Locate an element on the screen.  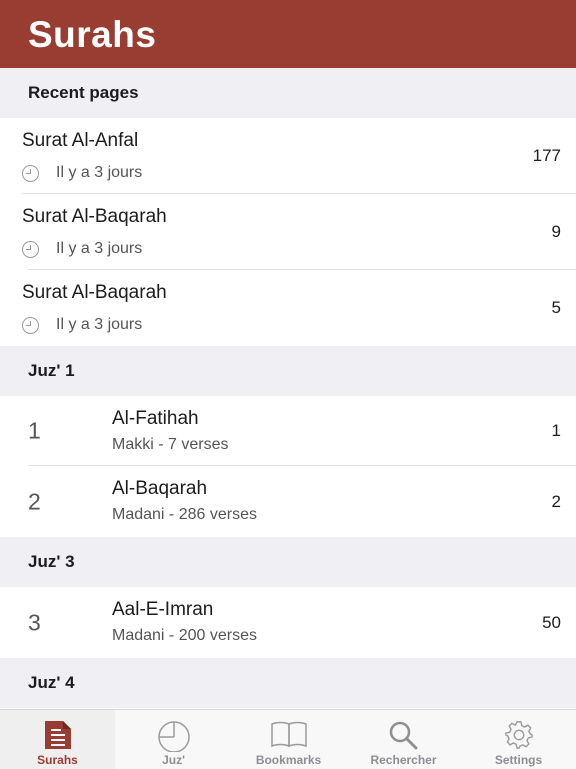
page-title: Surahs is located at coordinates (92, 34).